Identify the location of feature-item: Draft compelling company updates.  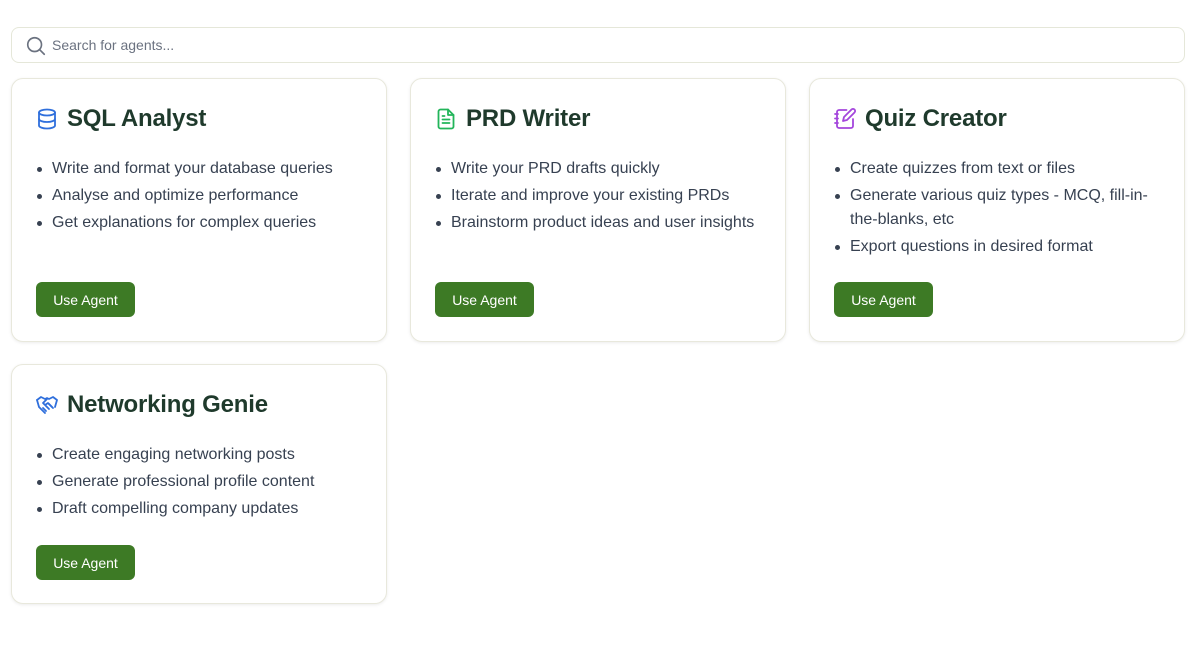
(200, 509).